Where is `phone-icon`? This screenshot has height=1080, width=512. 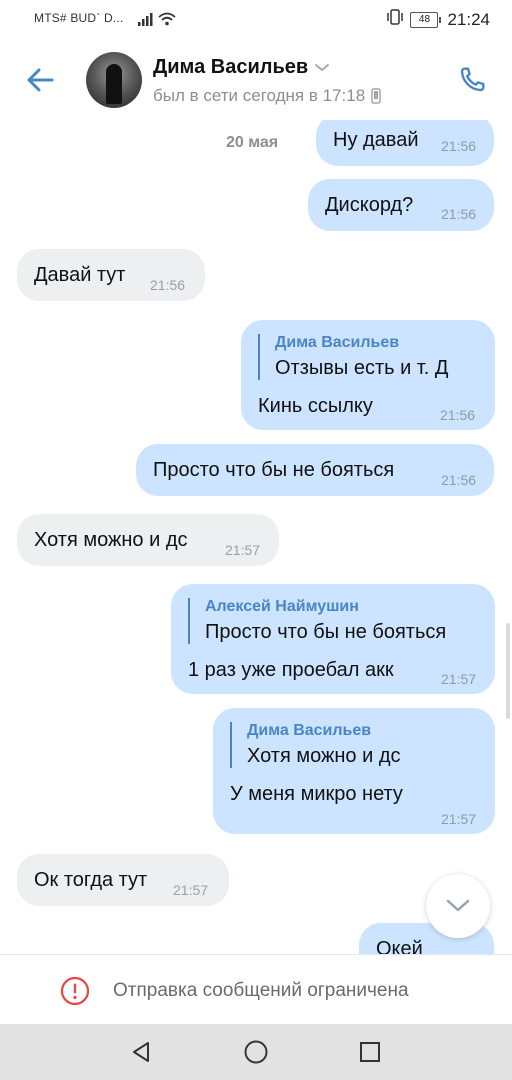
phone-icon is located at coordinates (472, 79).